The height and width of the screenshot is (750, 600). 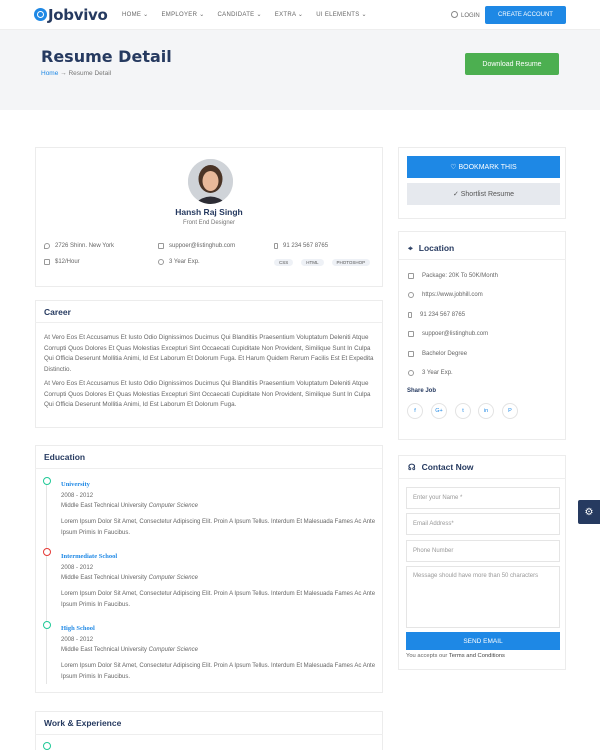 I want to click on logo: Jobvivo, so click(x=71, y=15).